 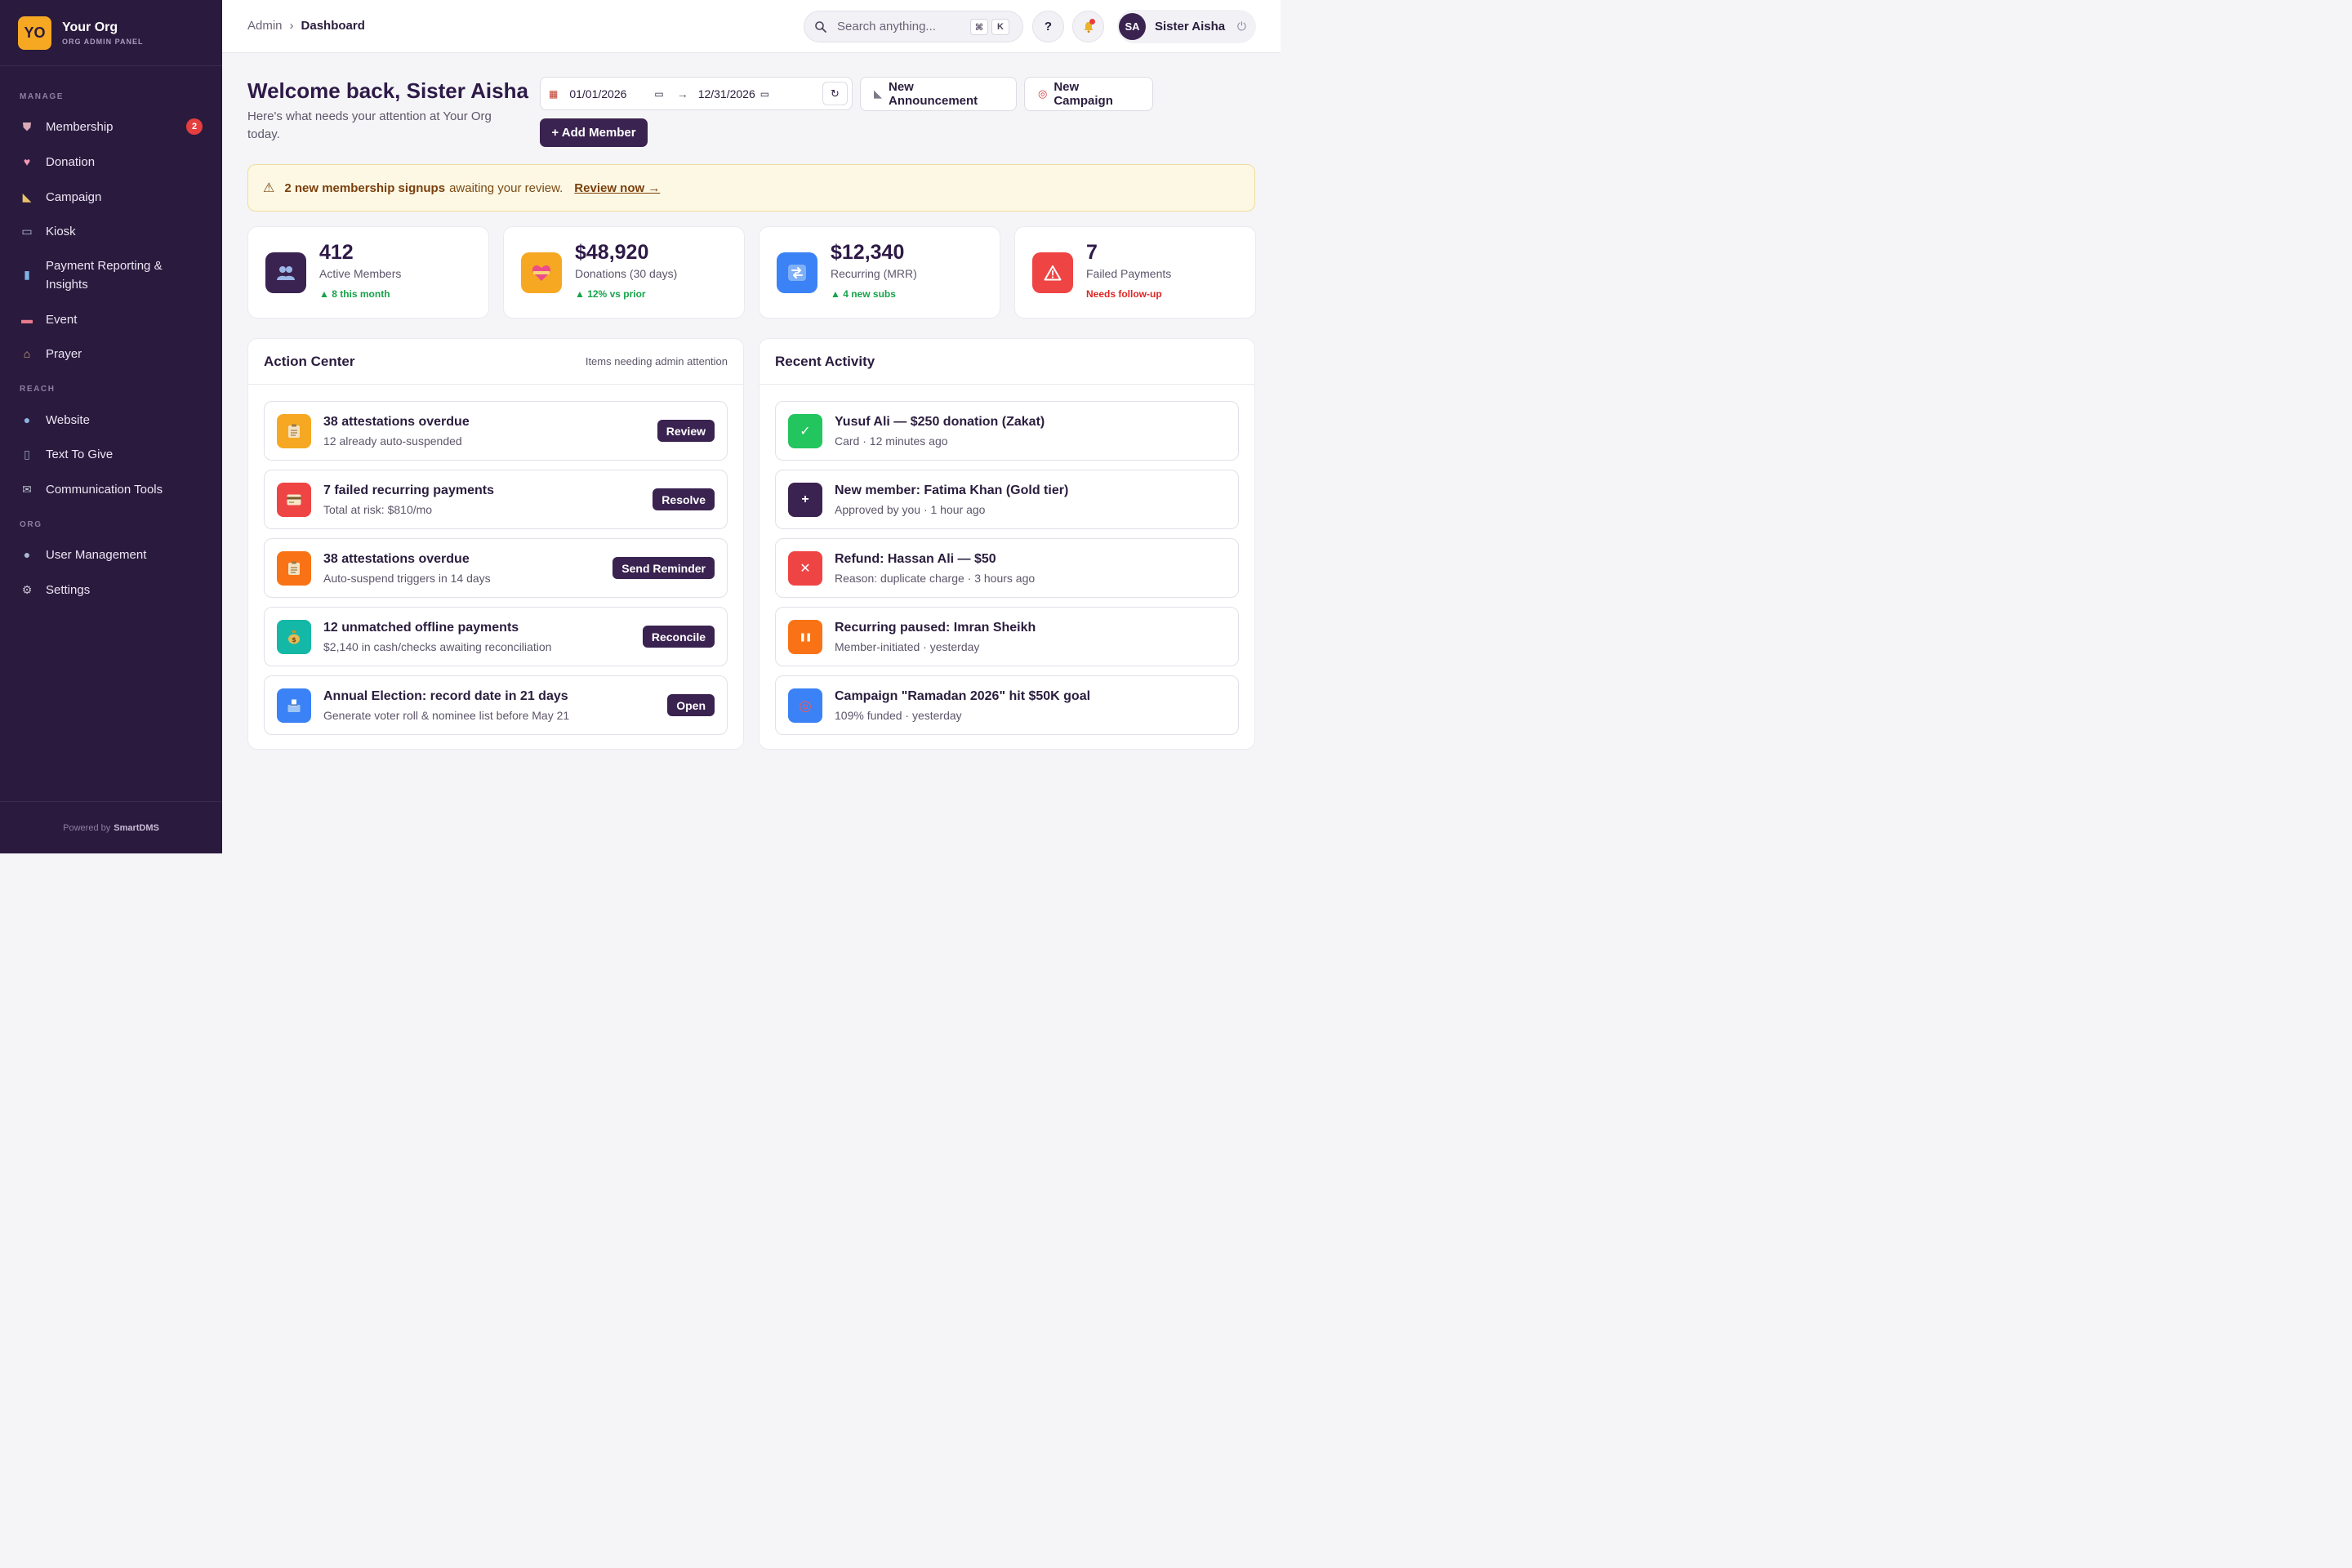 I want to click on start-date-input: 01/01/2026, so click(x=610, y=93).